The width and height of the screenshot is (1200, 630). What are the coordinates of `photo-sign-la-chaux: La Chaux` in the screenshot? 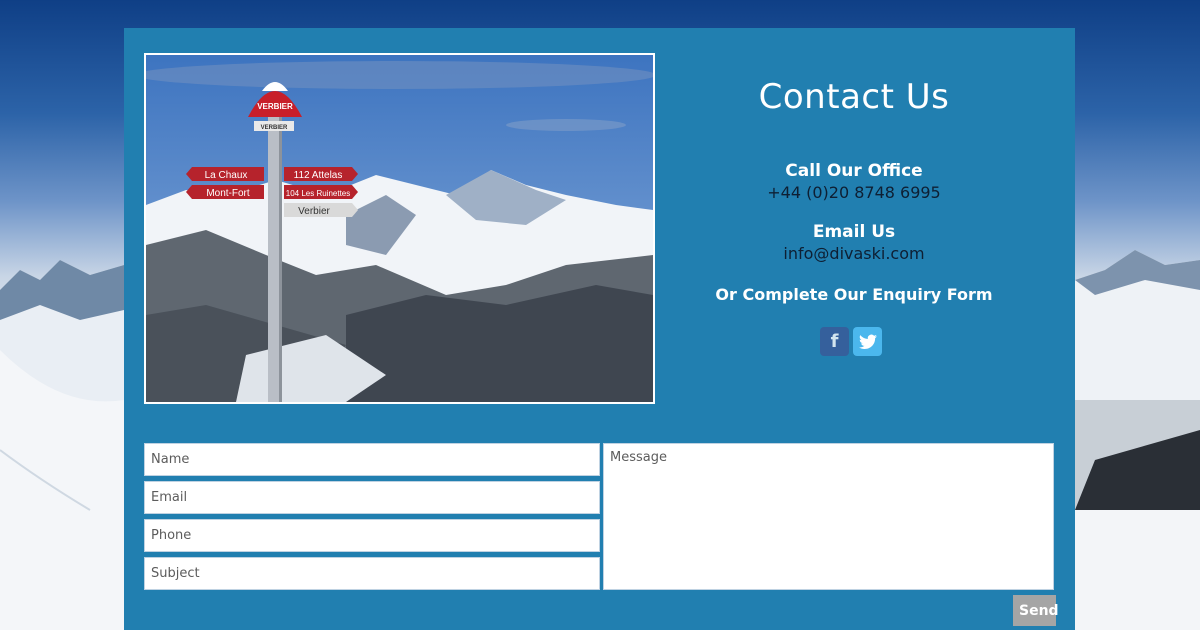 It's located at (226, 175).